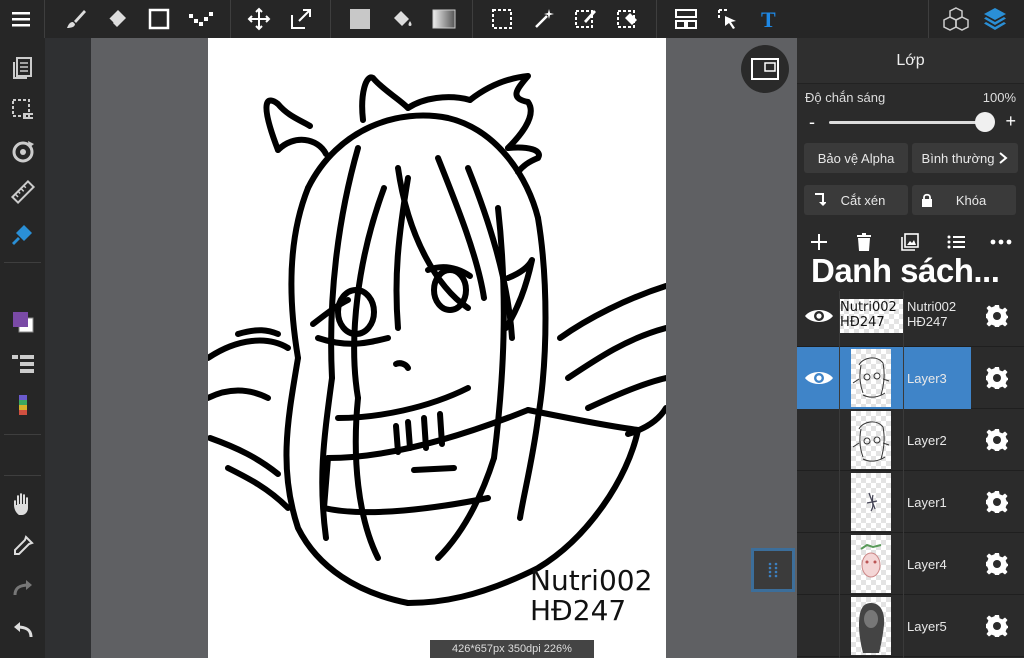 The width and height of the screenshot is (1024, 658). What do you see at coordinates (22, 406) in the screenshot?
I see `color-strip-icon` at bounding box center [22, 406].